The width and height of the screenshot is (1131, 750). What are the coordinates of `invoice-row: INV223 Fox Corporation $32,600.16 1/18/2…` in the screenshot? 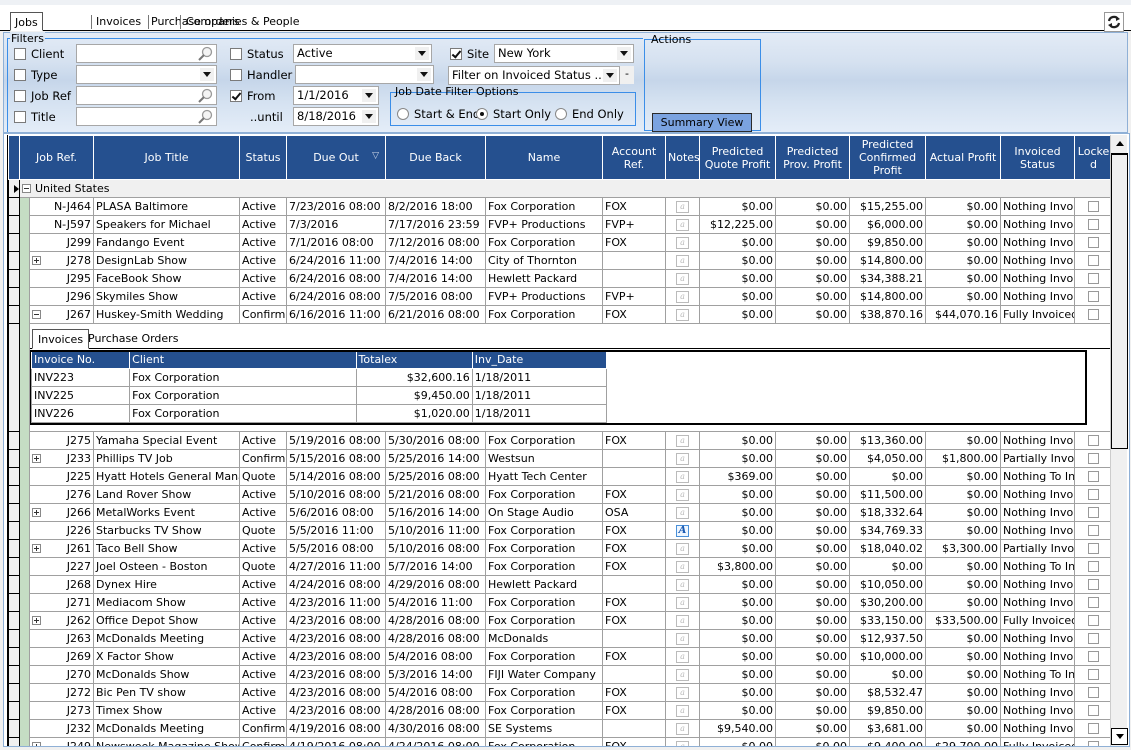 It's located at (319, 377).